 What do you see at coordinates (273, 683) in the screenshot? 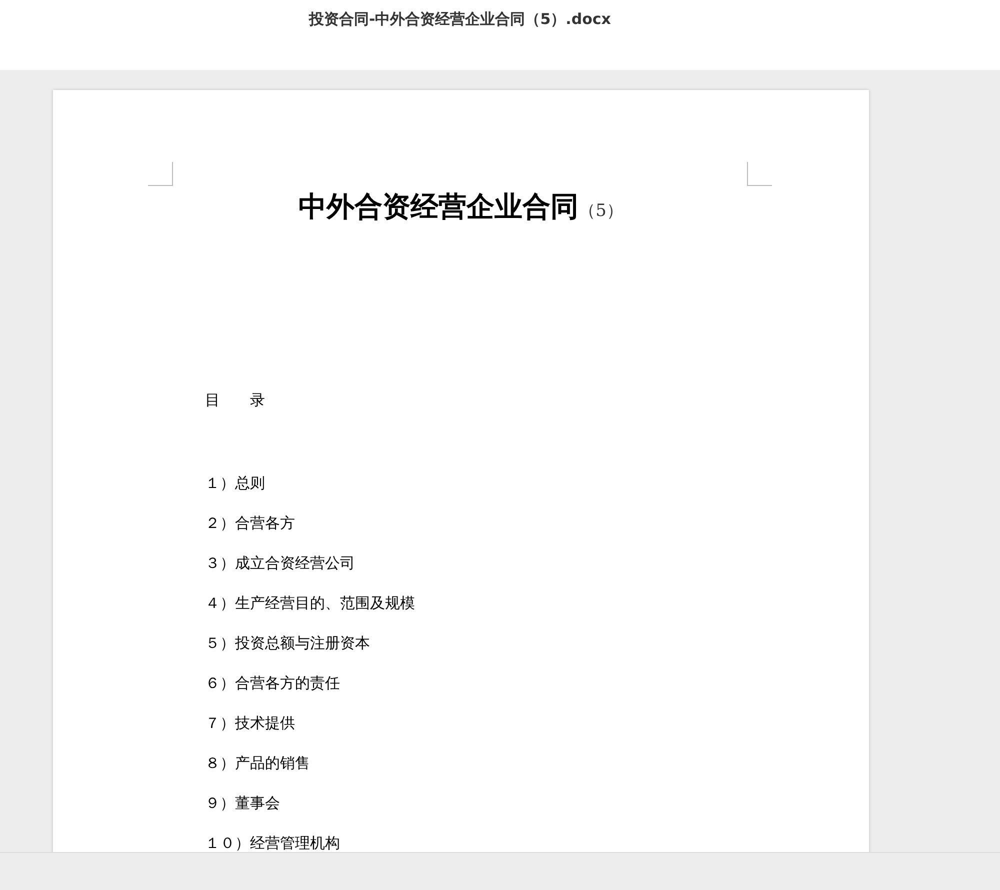
I see `toc-entry: ６）合营各方的责任` at bounding box center [273, 683].